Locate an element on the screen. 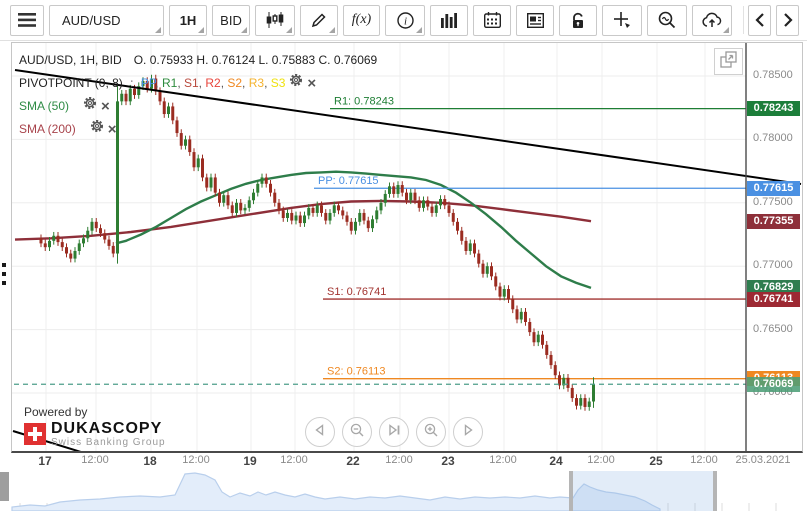 The image size is (807, 517). crosshair-icon is located at coordinates (622, 20).